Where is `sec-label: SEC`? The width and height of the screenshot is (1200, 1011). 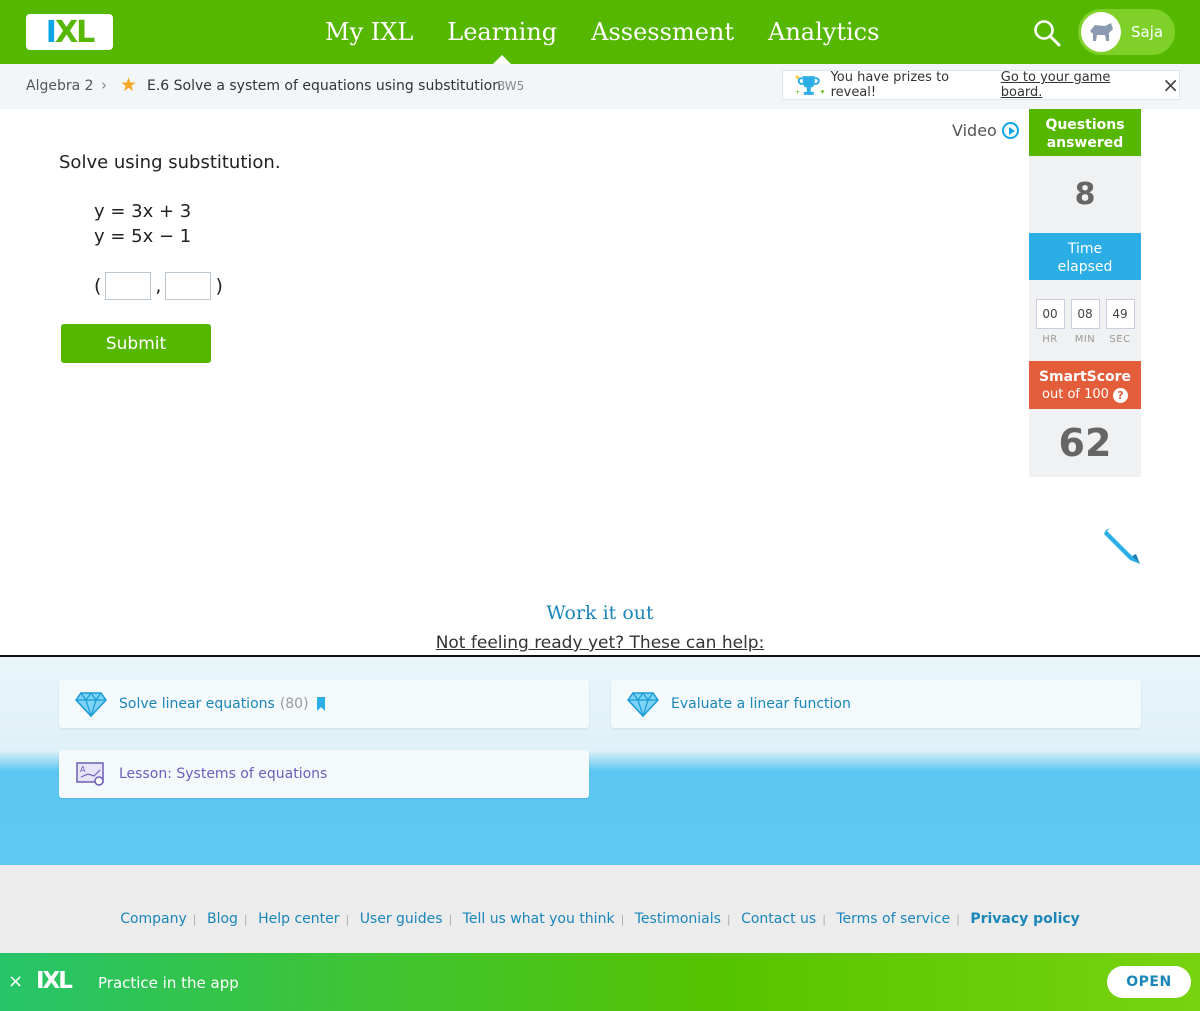 sec-label: SEC is located at coordinates (1120, 339).